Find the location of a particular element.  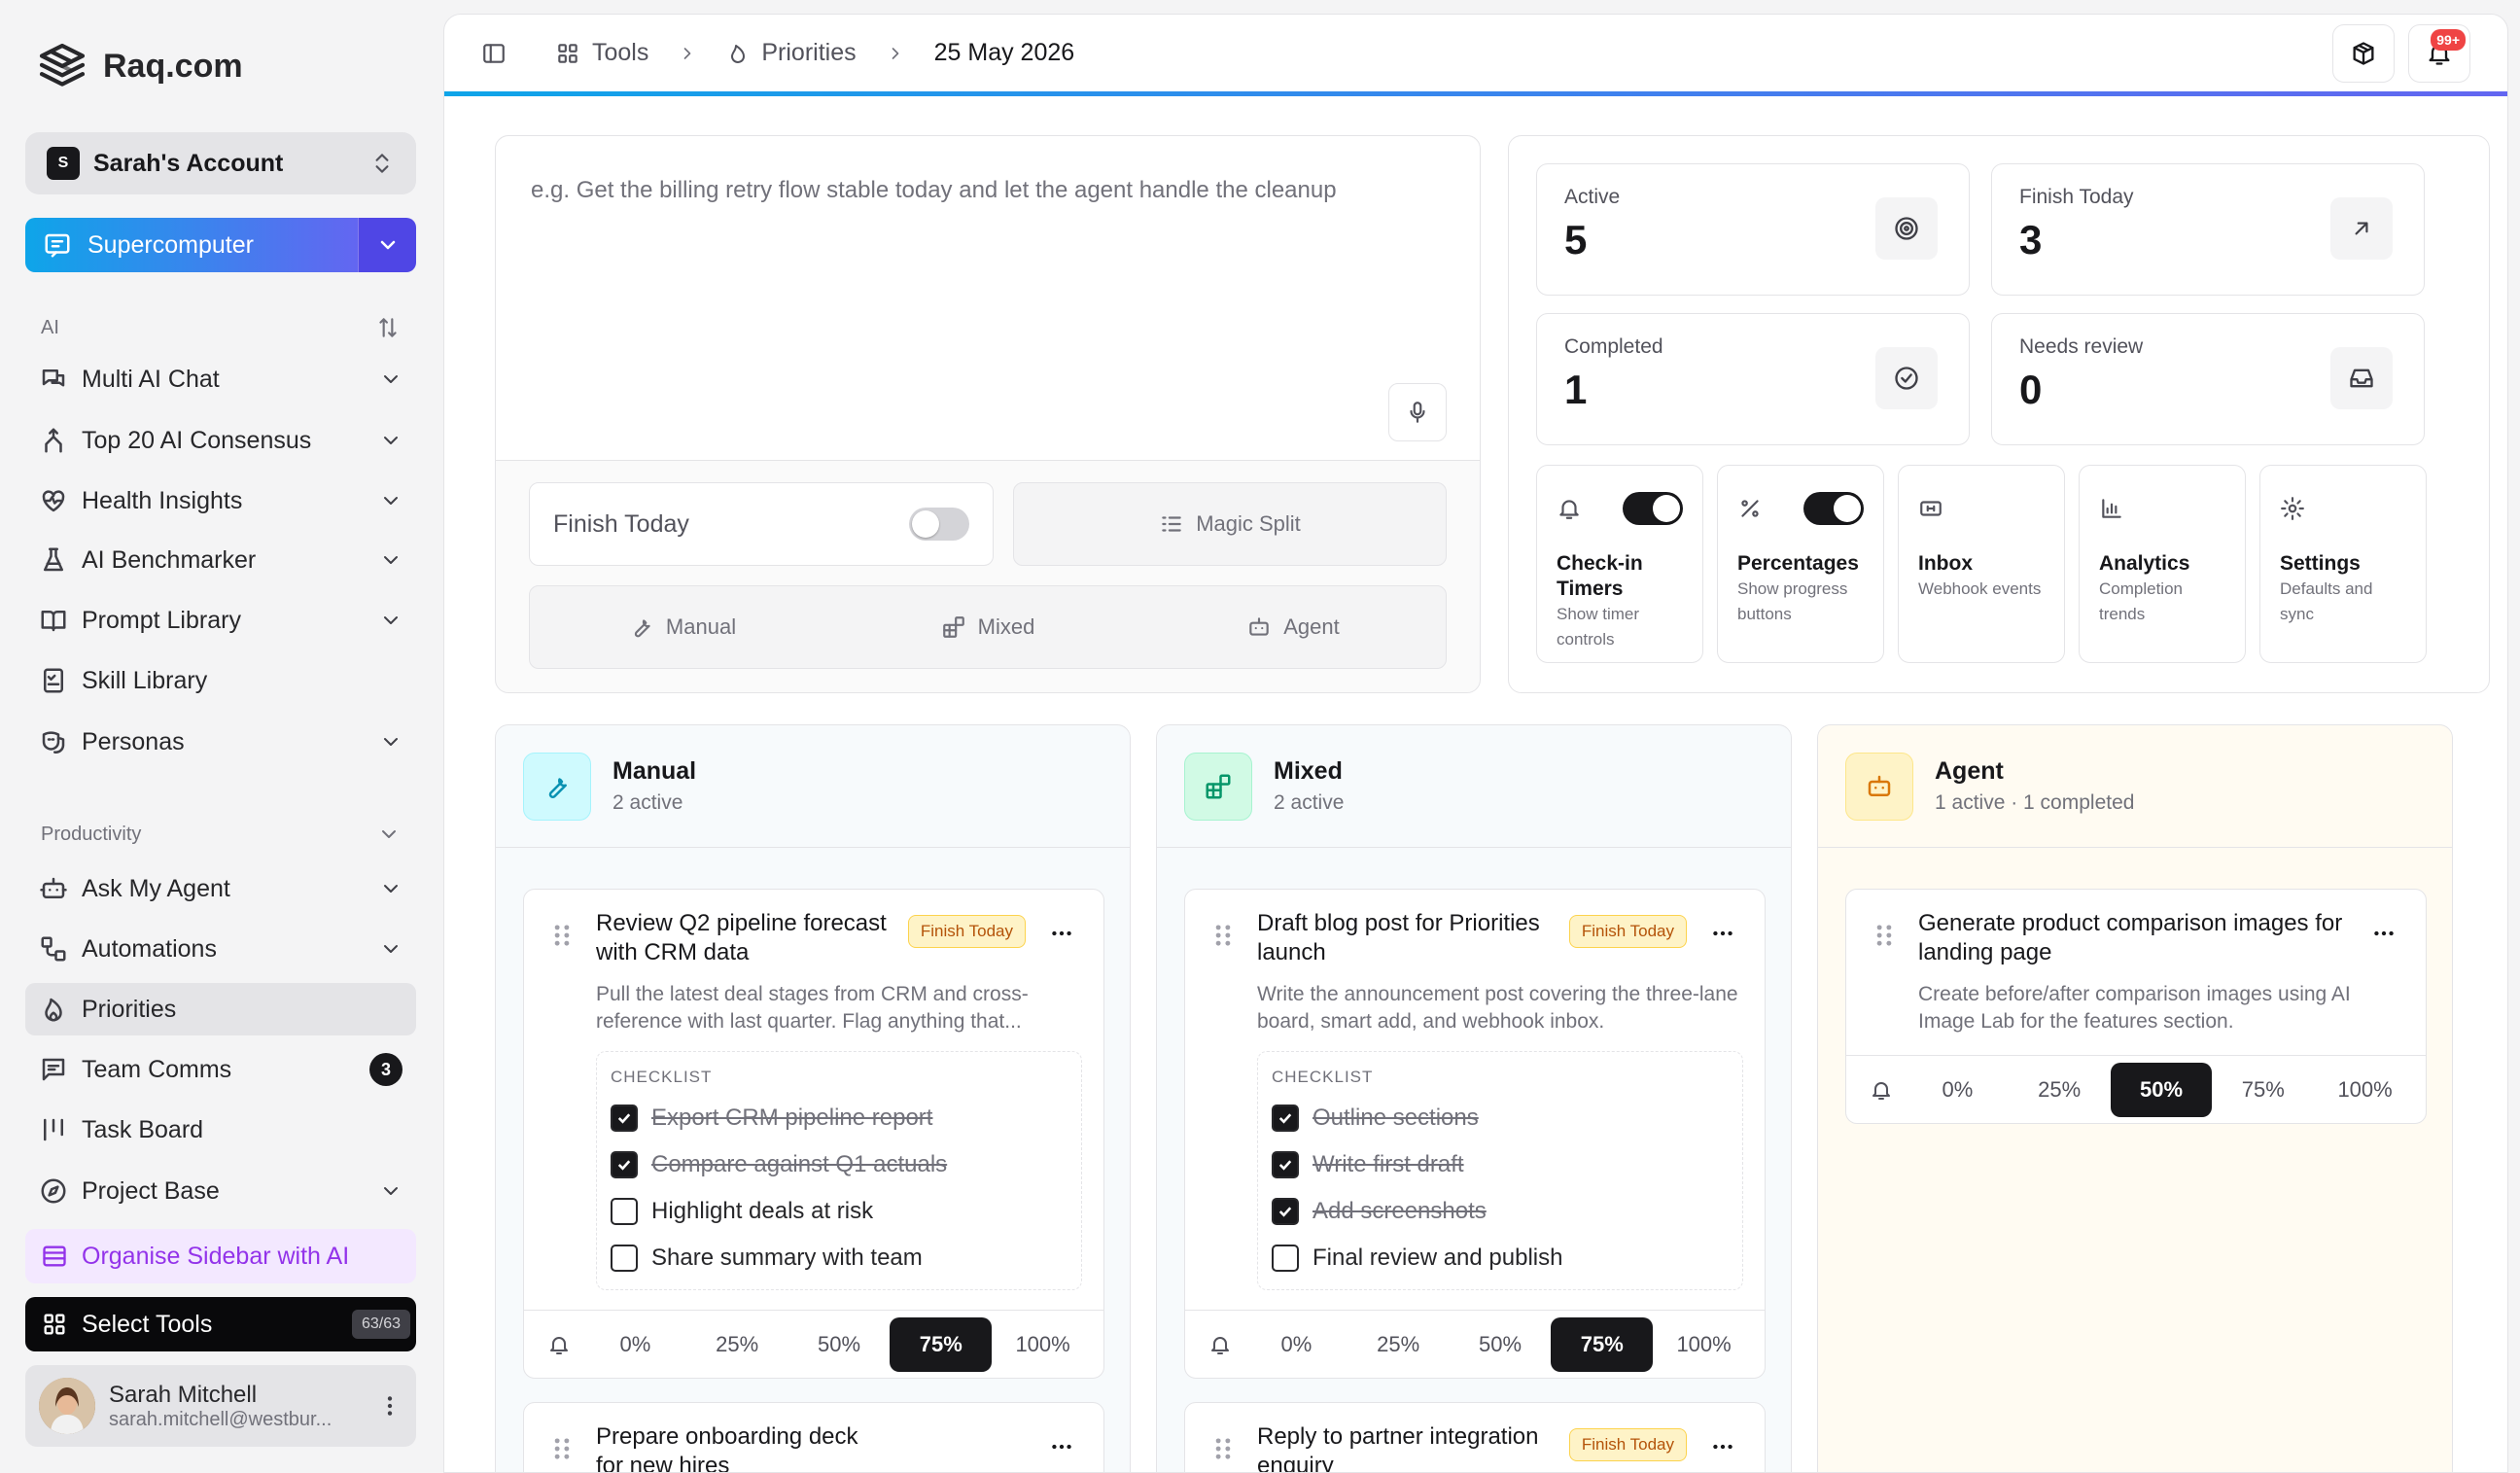

brand: Raq.com is located at coordinates (139, 66).